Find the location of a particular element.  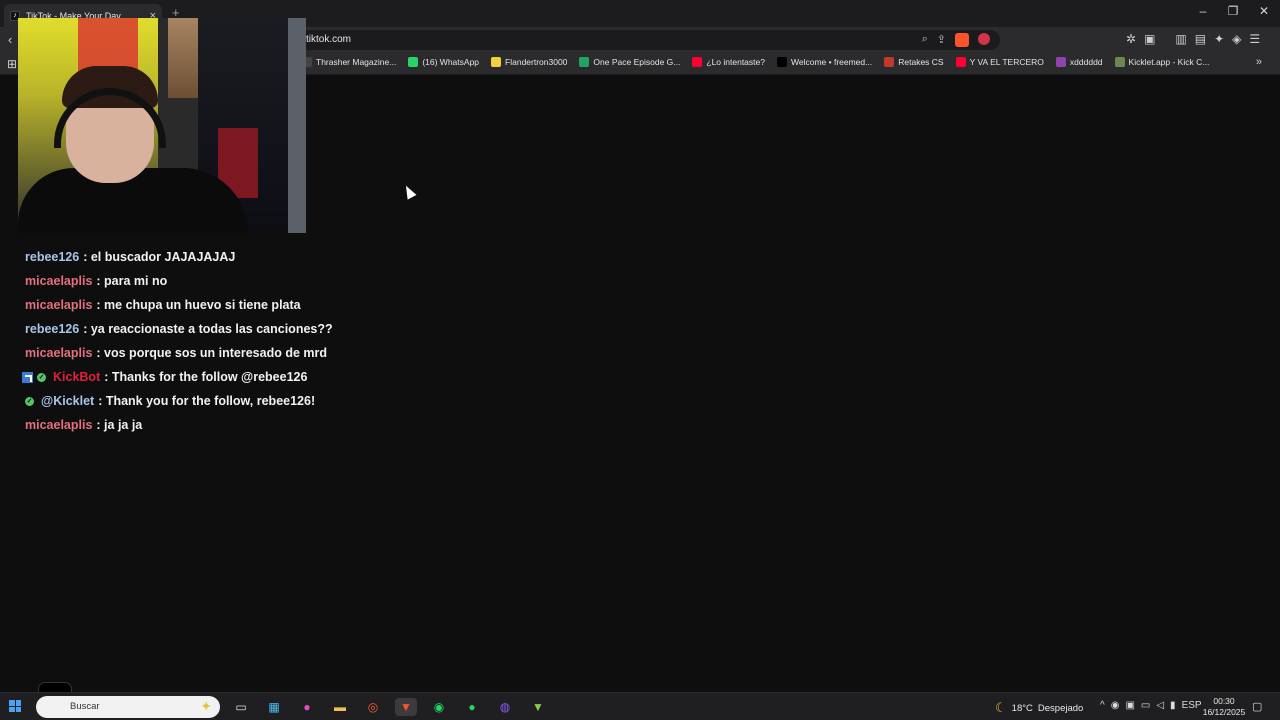

spotify-icon: ● is located at coordinates (472, 707).